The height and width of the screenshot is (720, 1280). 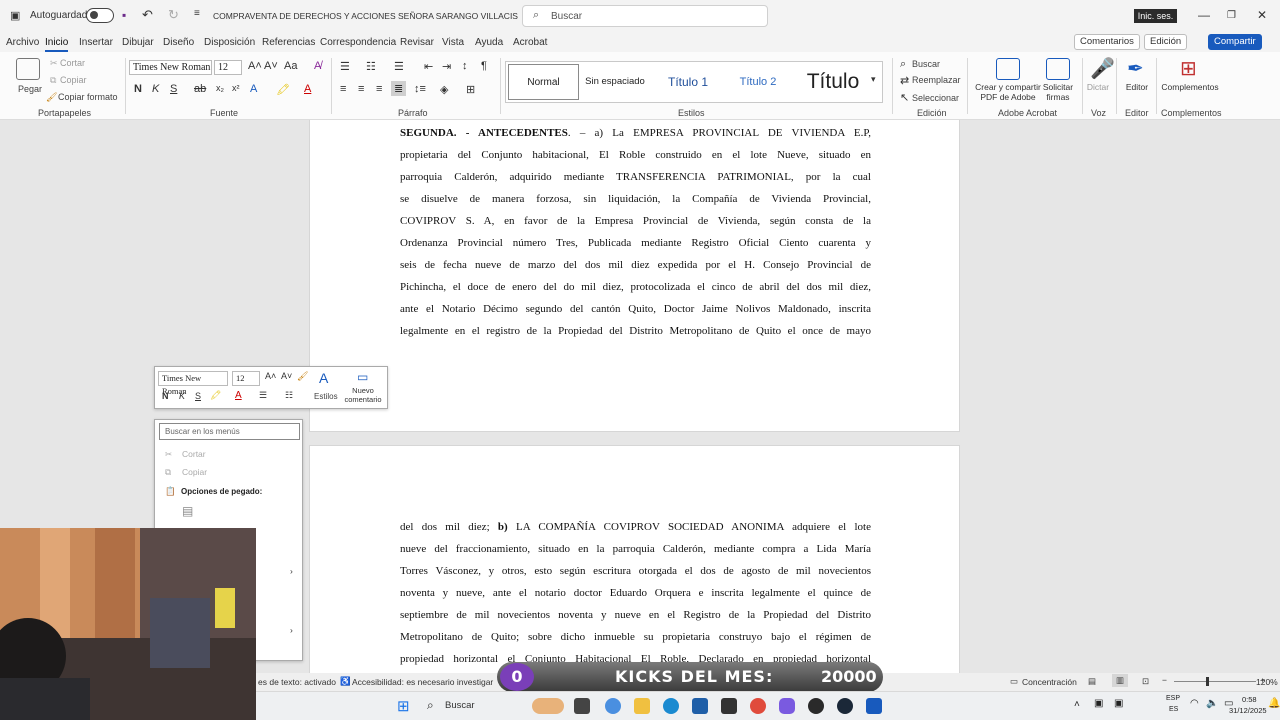 What do you see at coordinates (1207, 681) in the screenshot?
I see `zoom-slider-thumb` at bounding box center [1207, 681].